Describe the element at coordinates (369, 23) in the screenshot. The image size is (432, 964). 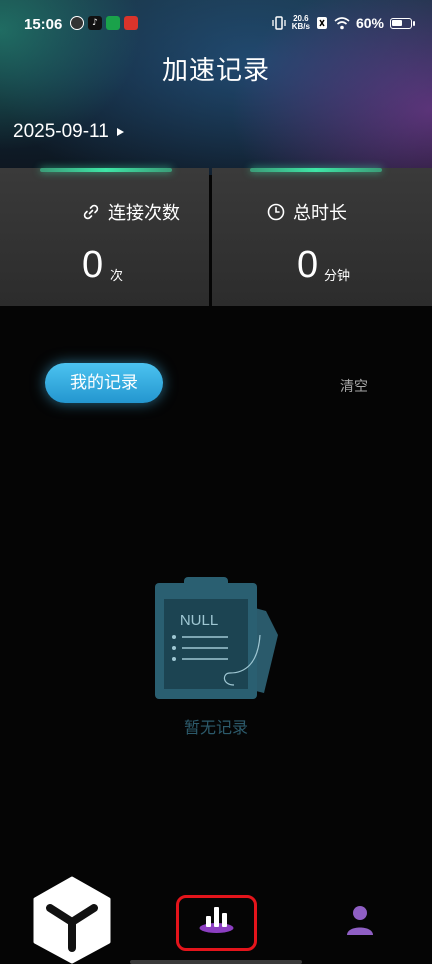
I see `battery-percent: 60%` at that location.